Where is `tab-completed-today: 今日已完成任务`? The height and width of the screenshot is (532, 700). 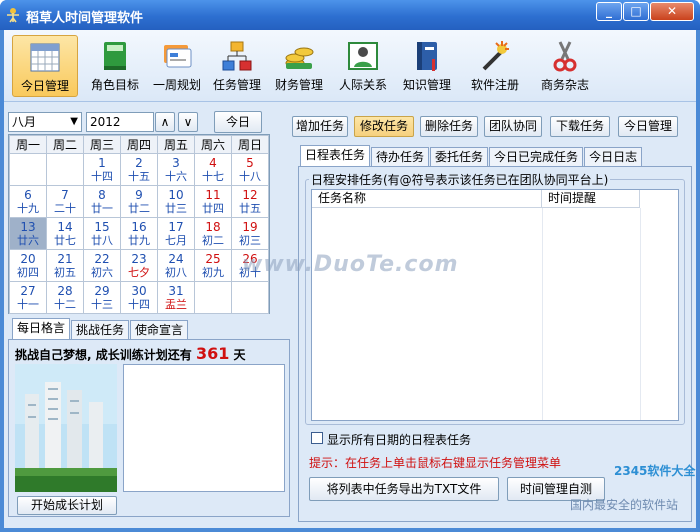 tab-completed-today: 今日已完成任务 is located at coordinates (536, 156).